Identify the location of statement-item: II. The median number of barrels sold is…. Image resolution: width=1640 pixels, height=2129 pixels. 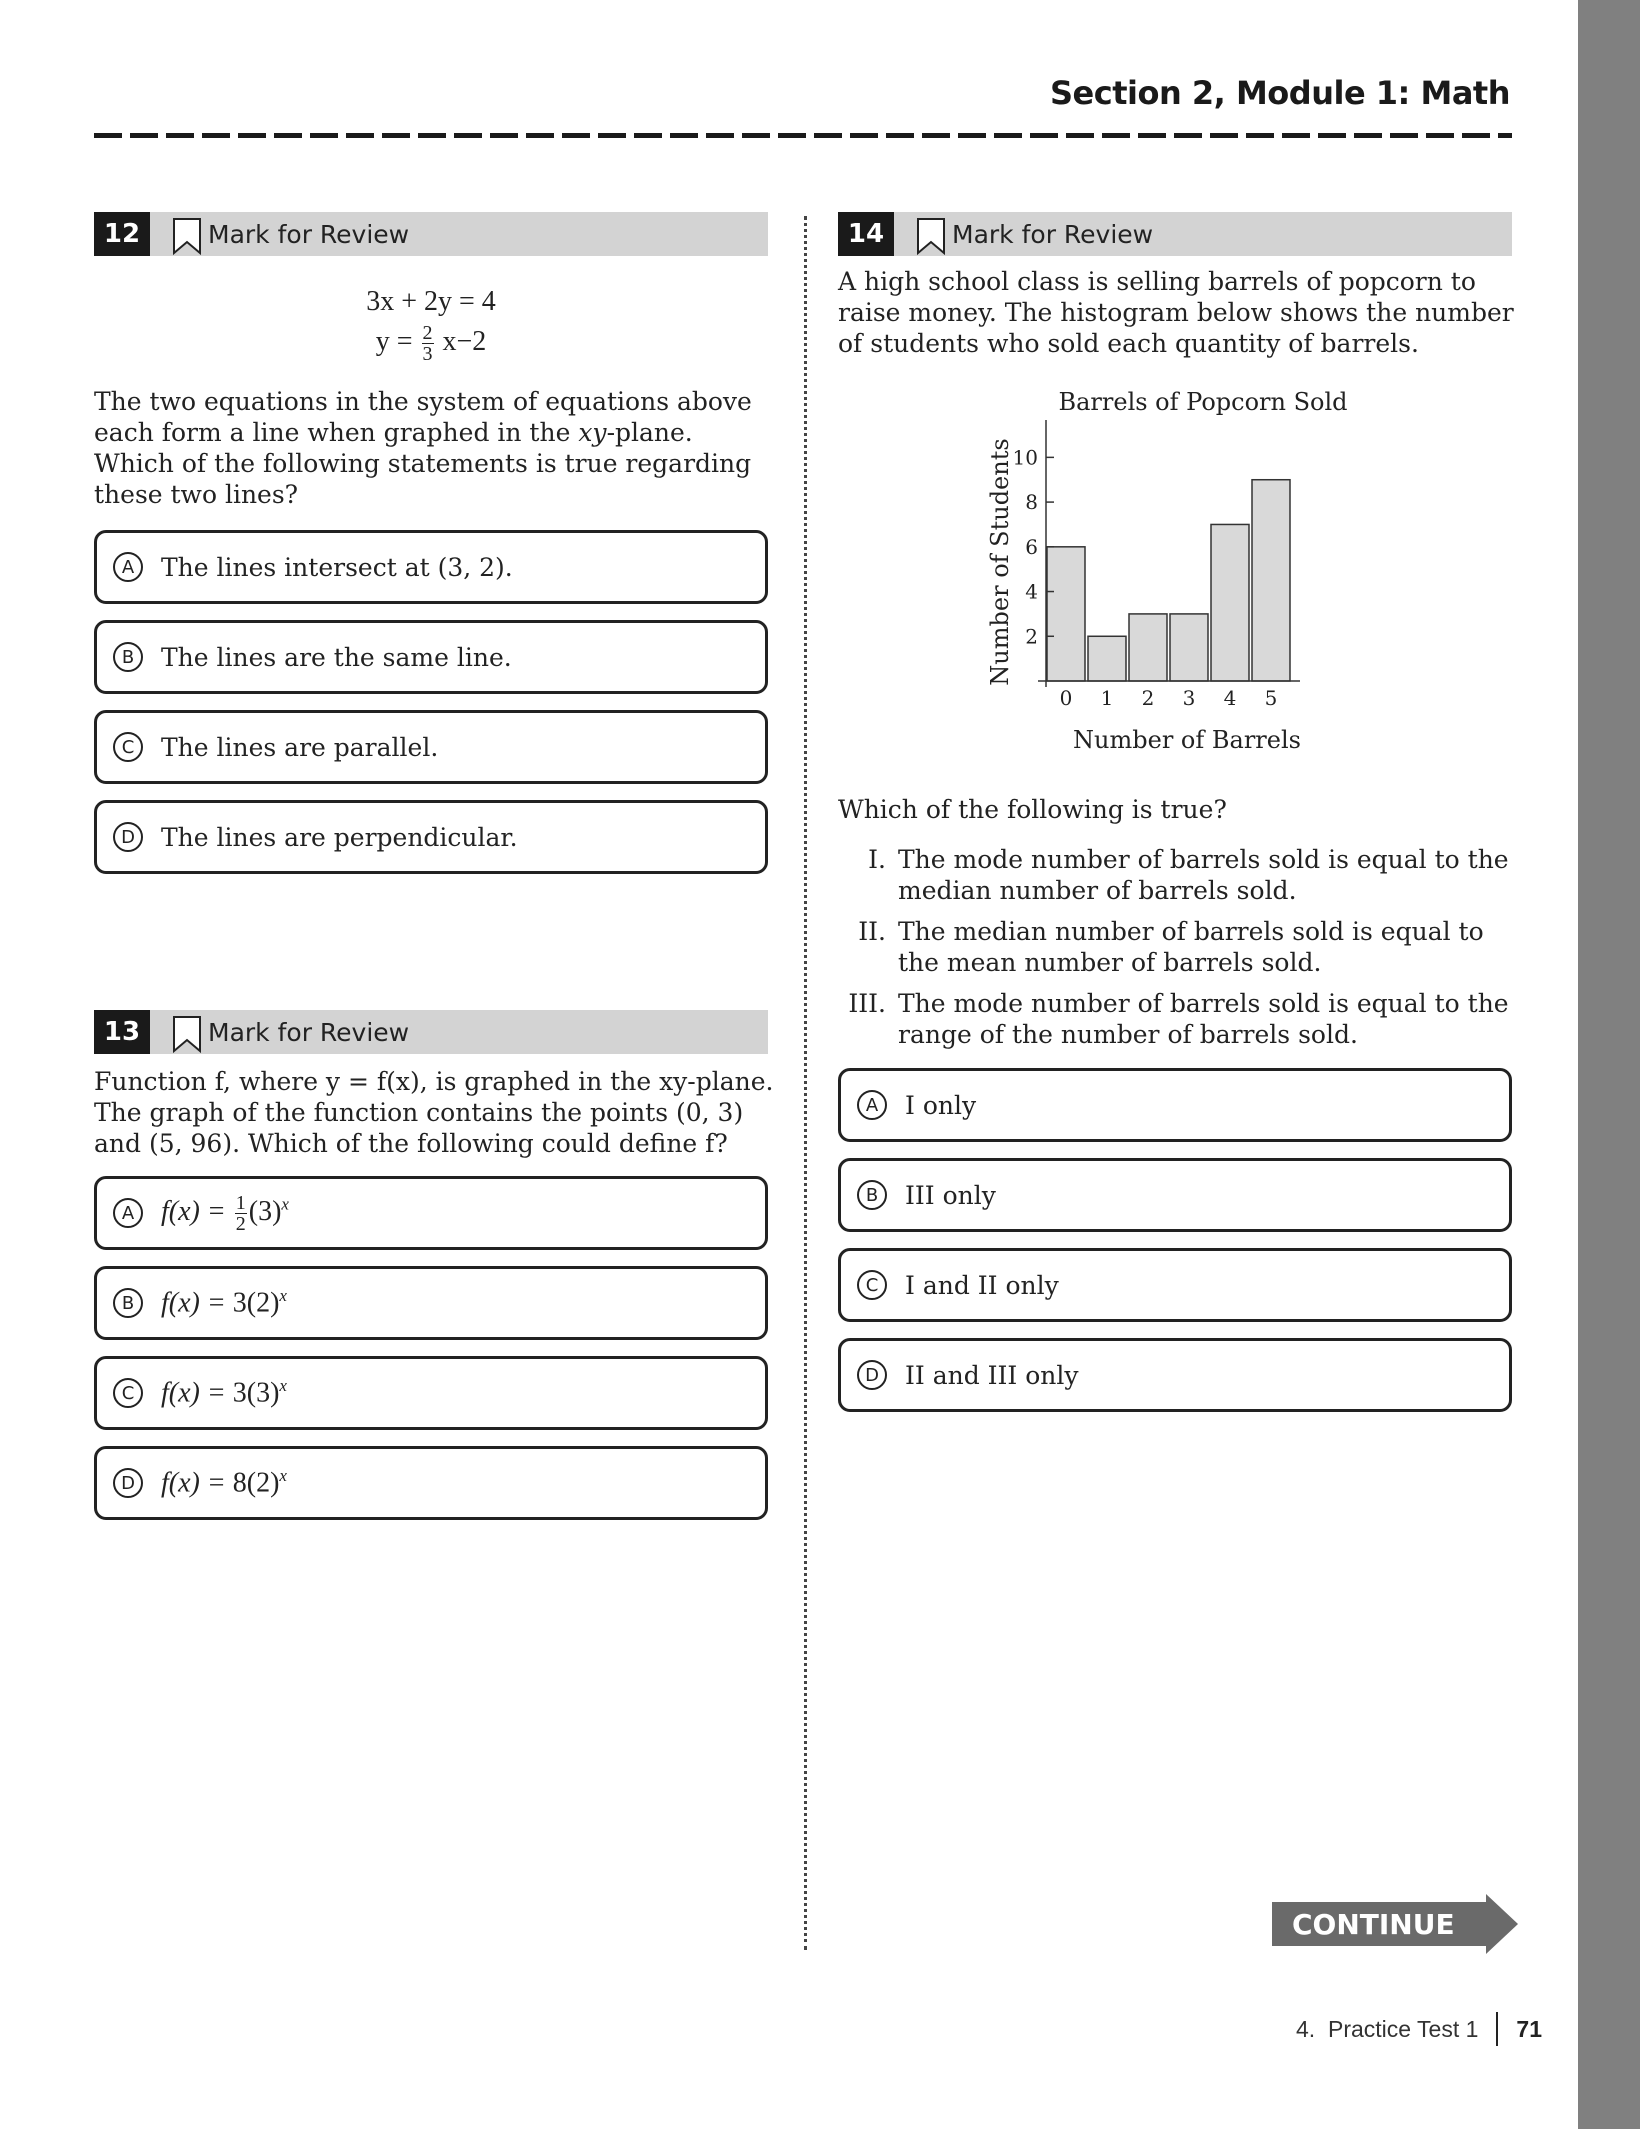
(1178, 947).